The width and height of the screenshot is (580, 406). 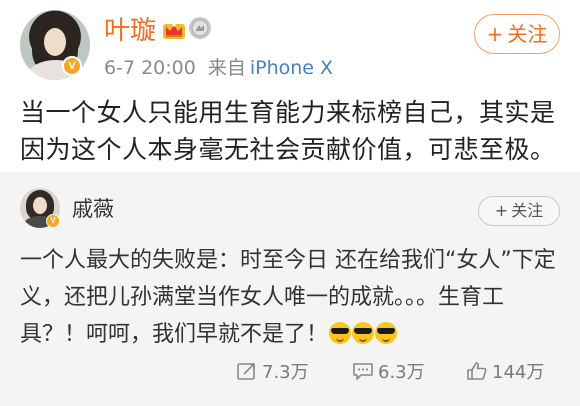 I want to click on crown-icon, so click(x=174, y=29).